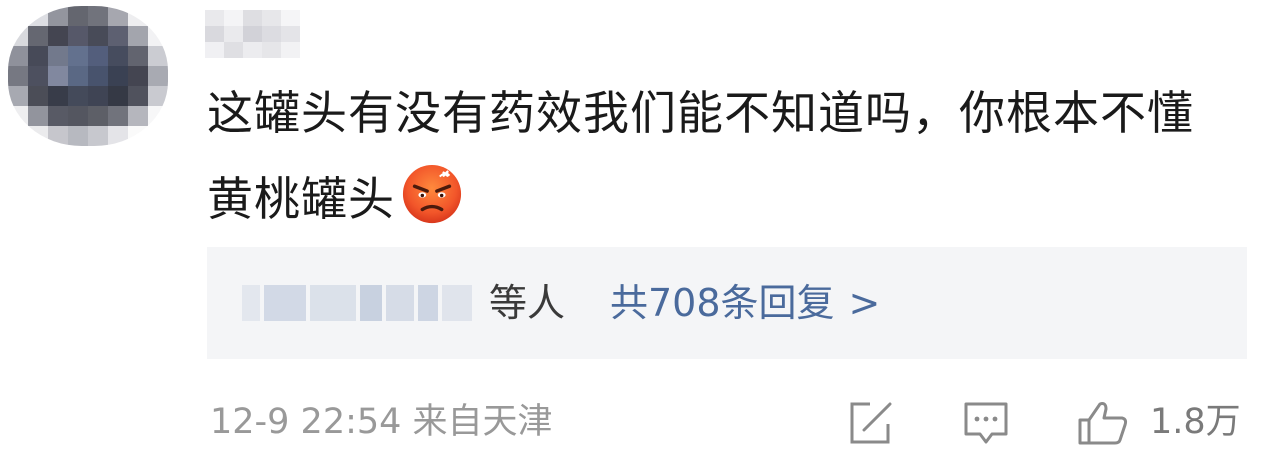  What do you see at coordinates (1195, 422) in the screenshot?
I see `like-count: 1.8万` at bounding box center [1195, 422].